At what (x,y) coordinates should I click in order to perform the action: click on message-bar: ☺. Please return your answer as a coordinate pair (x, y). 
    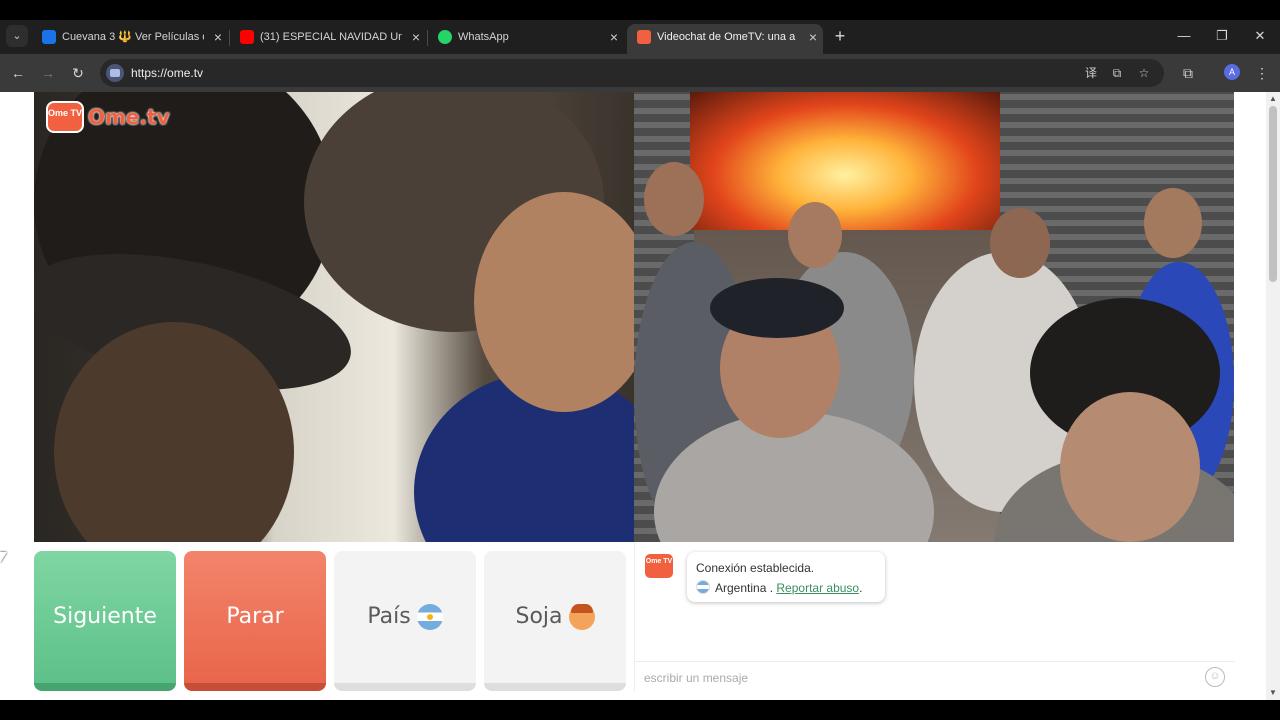
    Looking at the image, I should click on (935, 676).